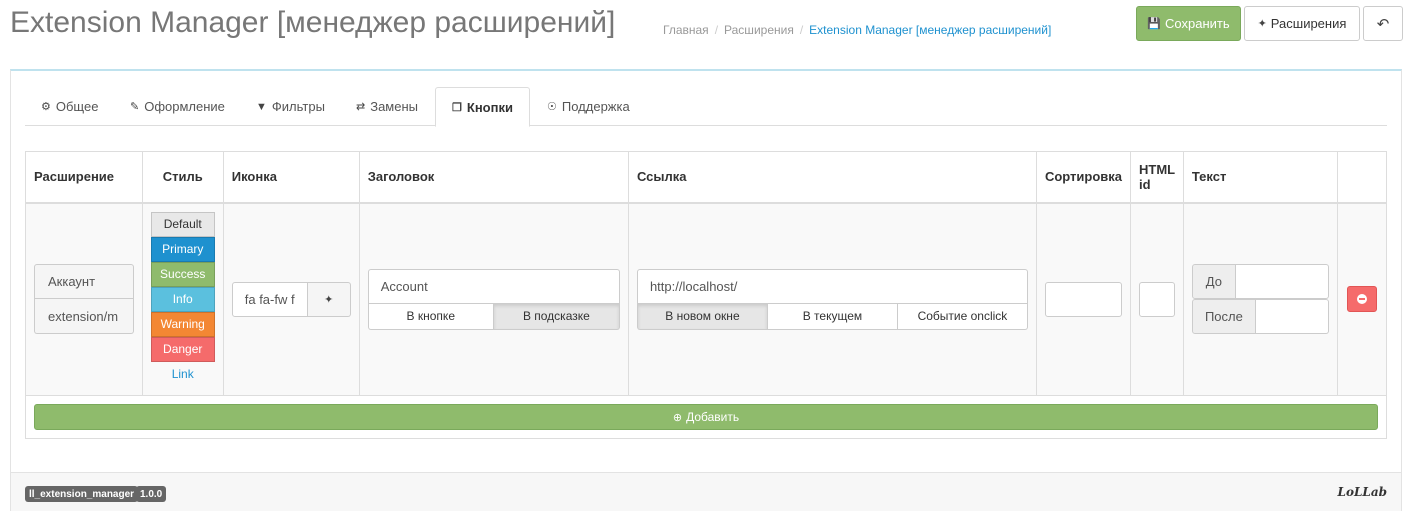 The height and width of the screenshot is (520, 1410). I want to click on exchange-icon: ⇄, so click(361, 107).